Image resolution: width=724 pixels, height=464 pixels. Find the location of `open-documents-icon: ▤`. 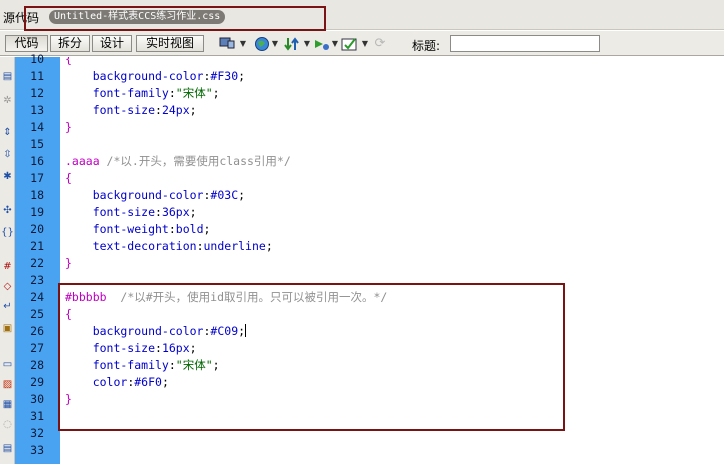

open-documents-icon: ▤ is located at coordinates (7, 76).